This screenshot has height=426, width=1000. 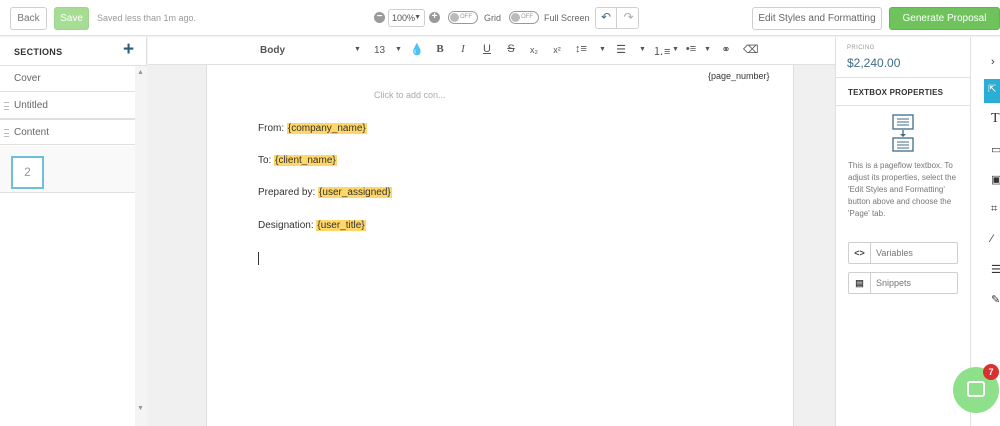 What do you see at coordinates (417, 49) in the screenshot?
I see `color-drop-icon: 💧` at bounding box center [417, 49].